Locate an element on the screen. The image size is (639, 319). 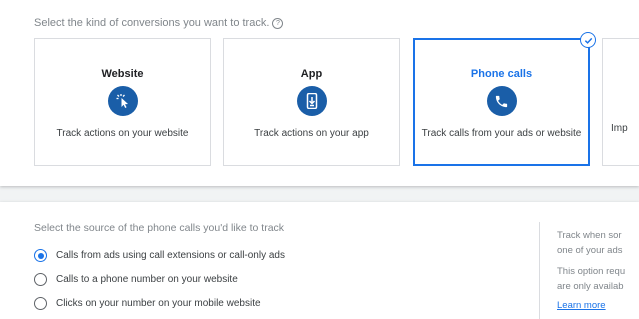
tile-title: App is located at coordinates (311, 74).